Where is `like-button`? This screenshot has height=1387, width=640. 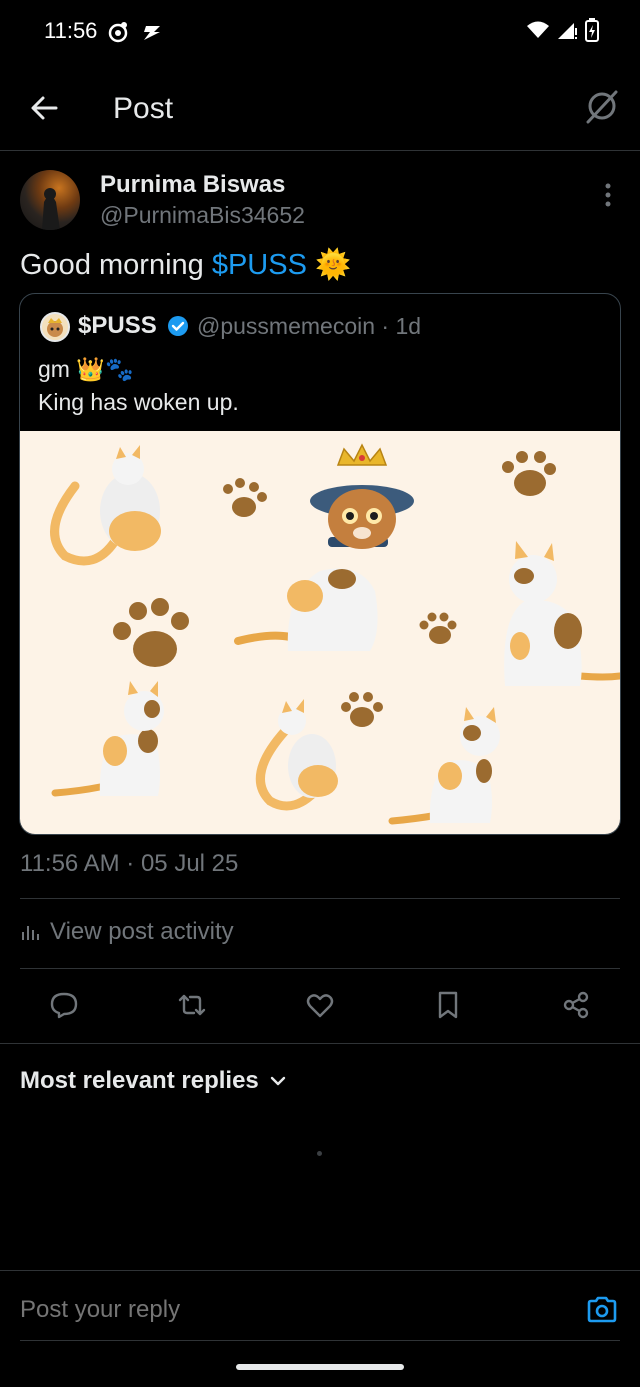 like-button is located at coordinates (320, 1005).